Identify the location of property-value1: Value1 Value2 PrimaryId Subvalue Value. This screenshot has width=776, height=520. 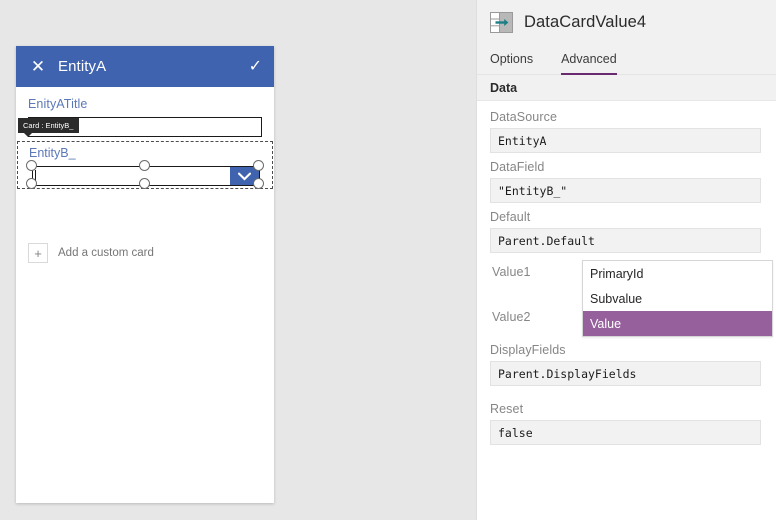
(631, 298).